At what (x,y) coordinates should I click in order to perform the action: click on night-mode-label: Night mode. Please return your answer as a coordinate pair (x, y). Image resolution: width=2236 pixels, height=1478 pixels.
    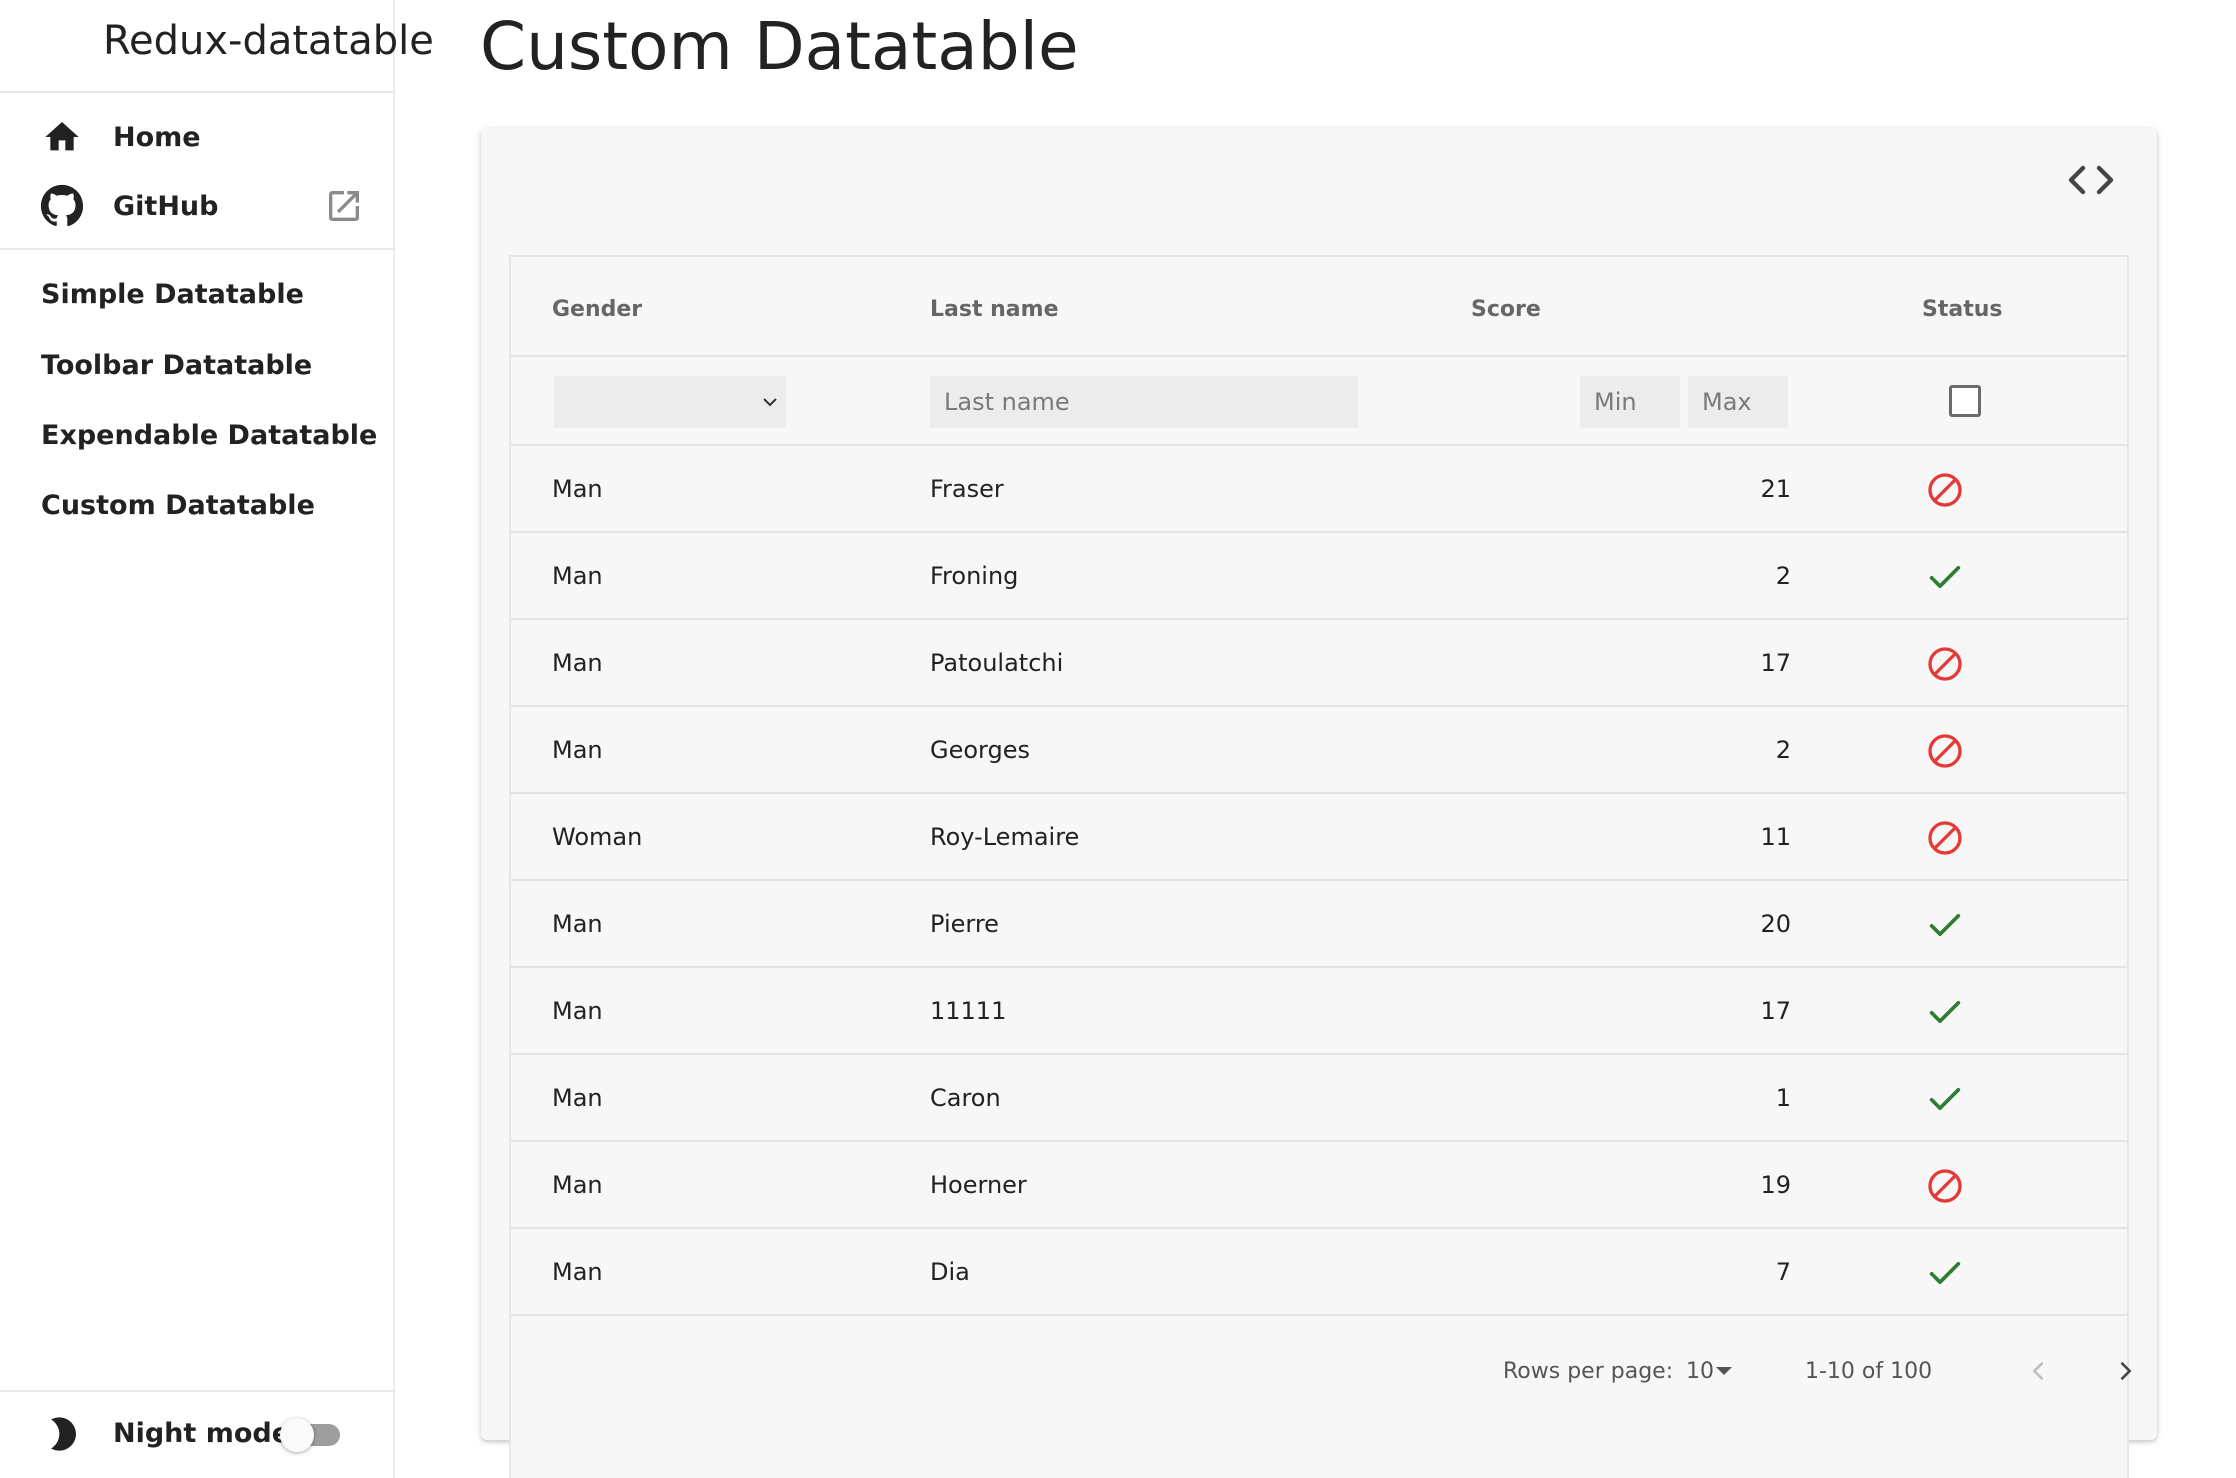
    Looking at the image, I should click on (202, 1433).